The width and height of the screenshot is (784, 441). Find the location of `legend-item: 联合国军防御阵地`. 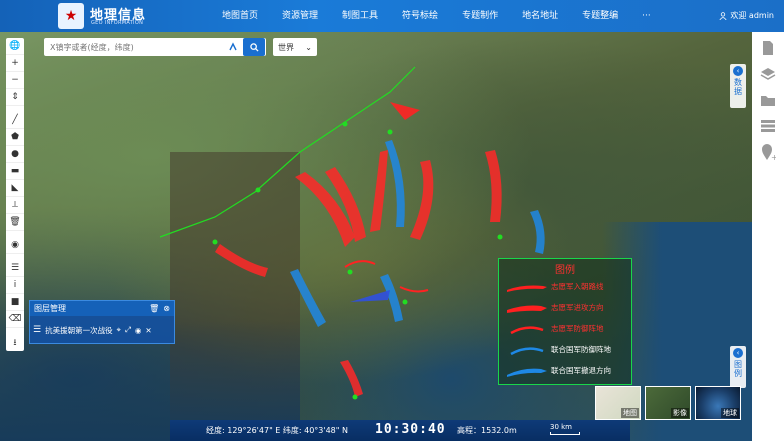

legend-item: 联合国军防御阵地 is located at coordinates (565, 349).